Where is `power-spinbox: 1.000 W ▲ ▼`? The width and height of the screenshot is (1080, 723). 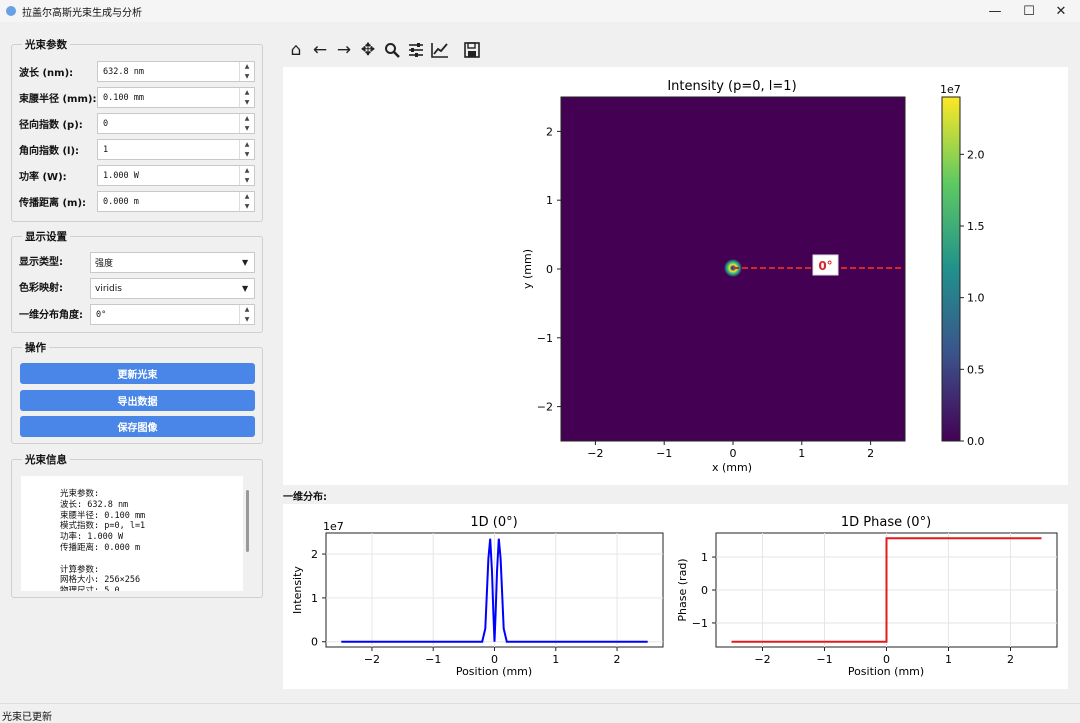
power-spinbox: 1.000 W ▲ ▼ is located at coordinates (176, 175).